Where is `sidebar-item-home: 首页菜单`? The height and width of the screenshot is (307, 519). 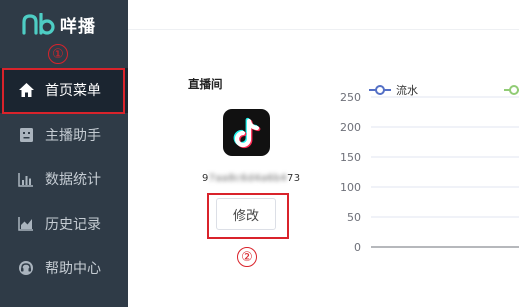 sidebar-item-home: 首页菜单 is located at coordinates (64, 90).